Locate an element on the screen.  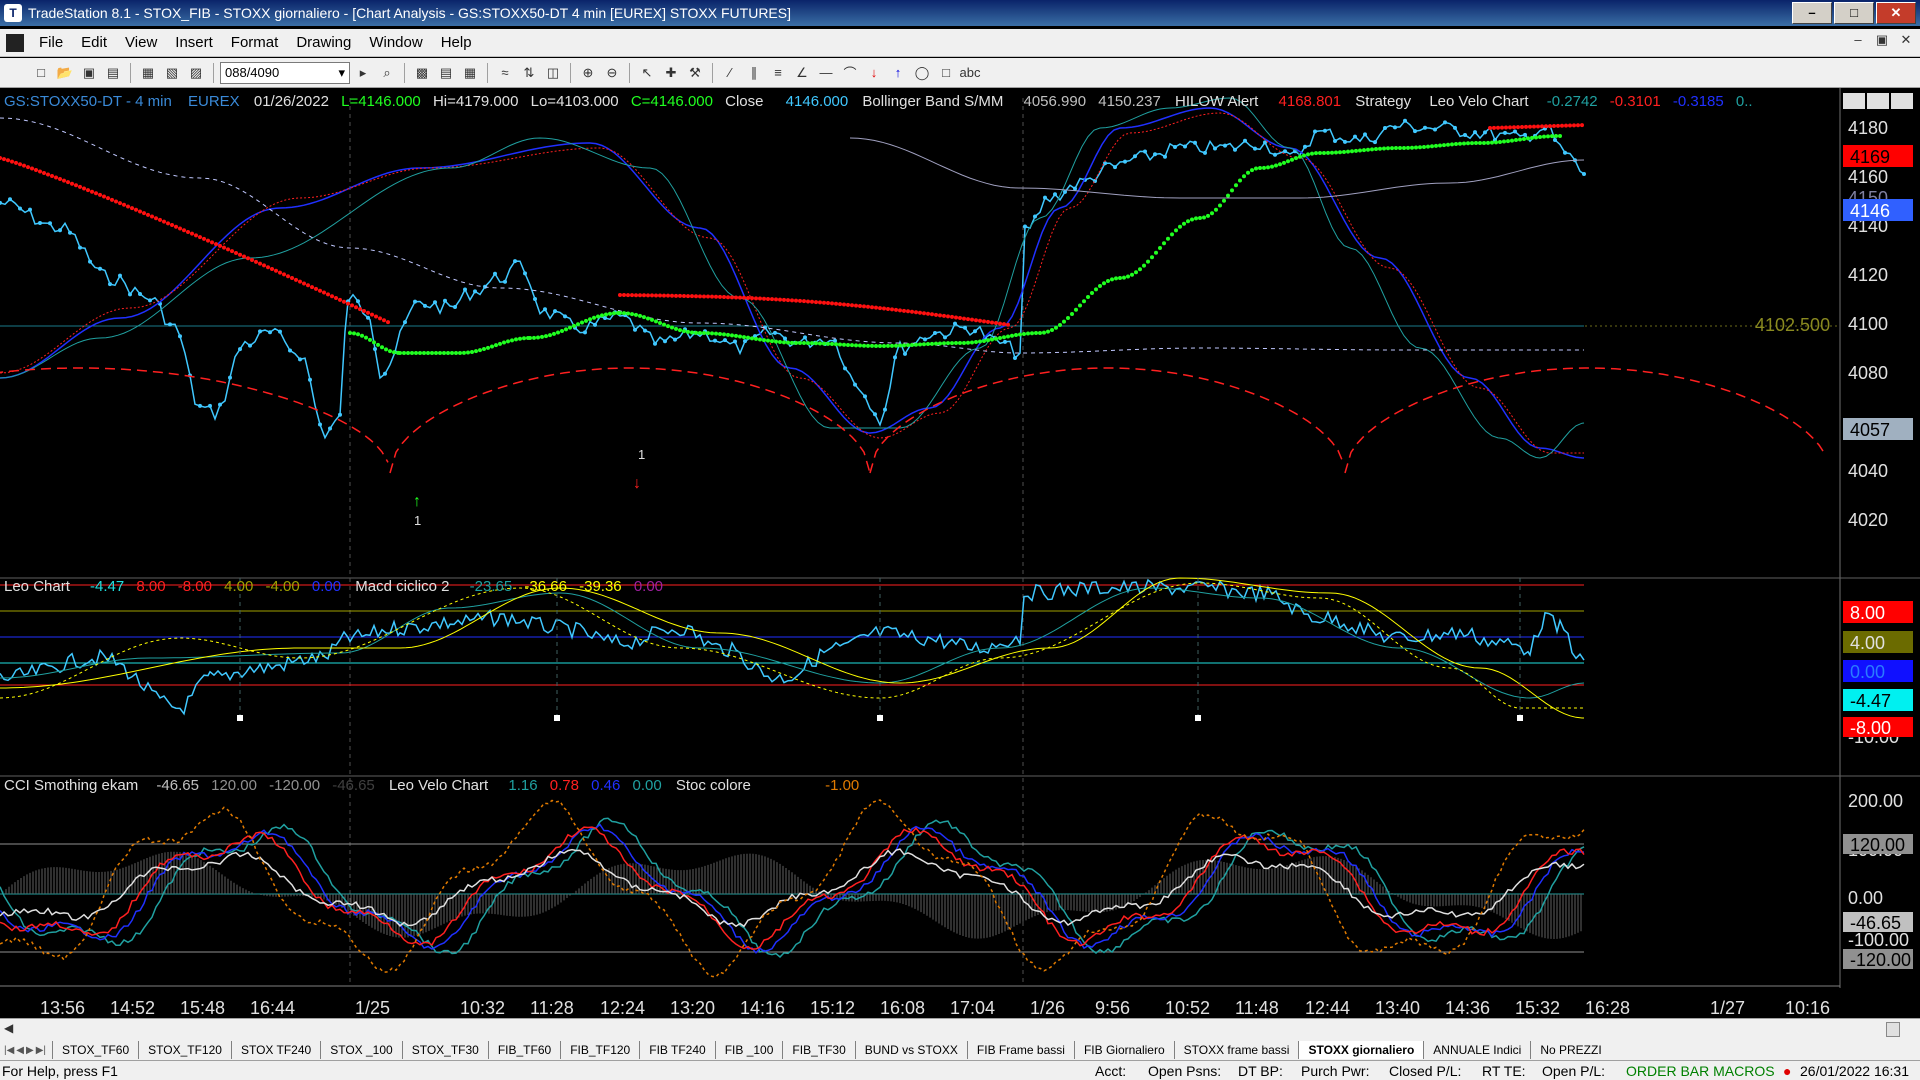
gann-icon: ∠ is located at coordinates (802, 73).